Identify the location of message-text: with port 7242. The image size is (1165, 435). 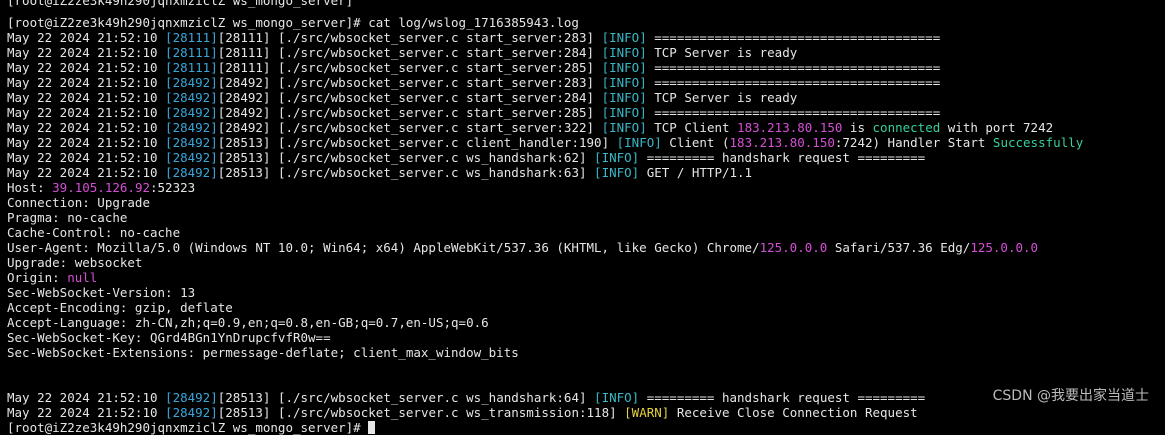
(997, 127).